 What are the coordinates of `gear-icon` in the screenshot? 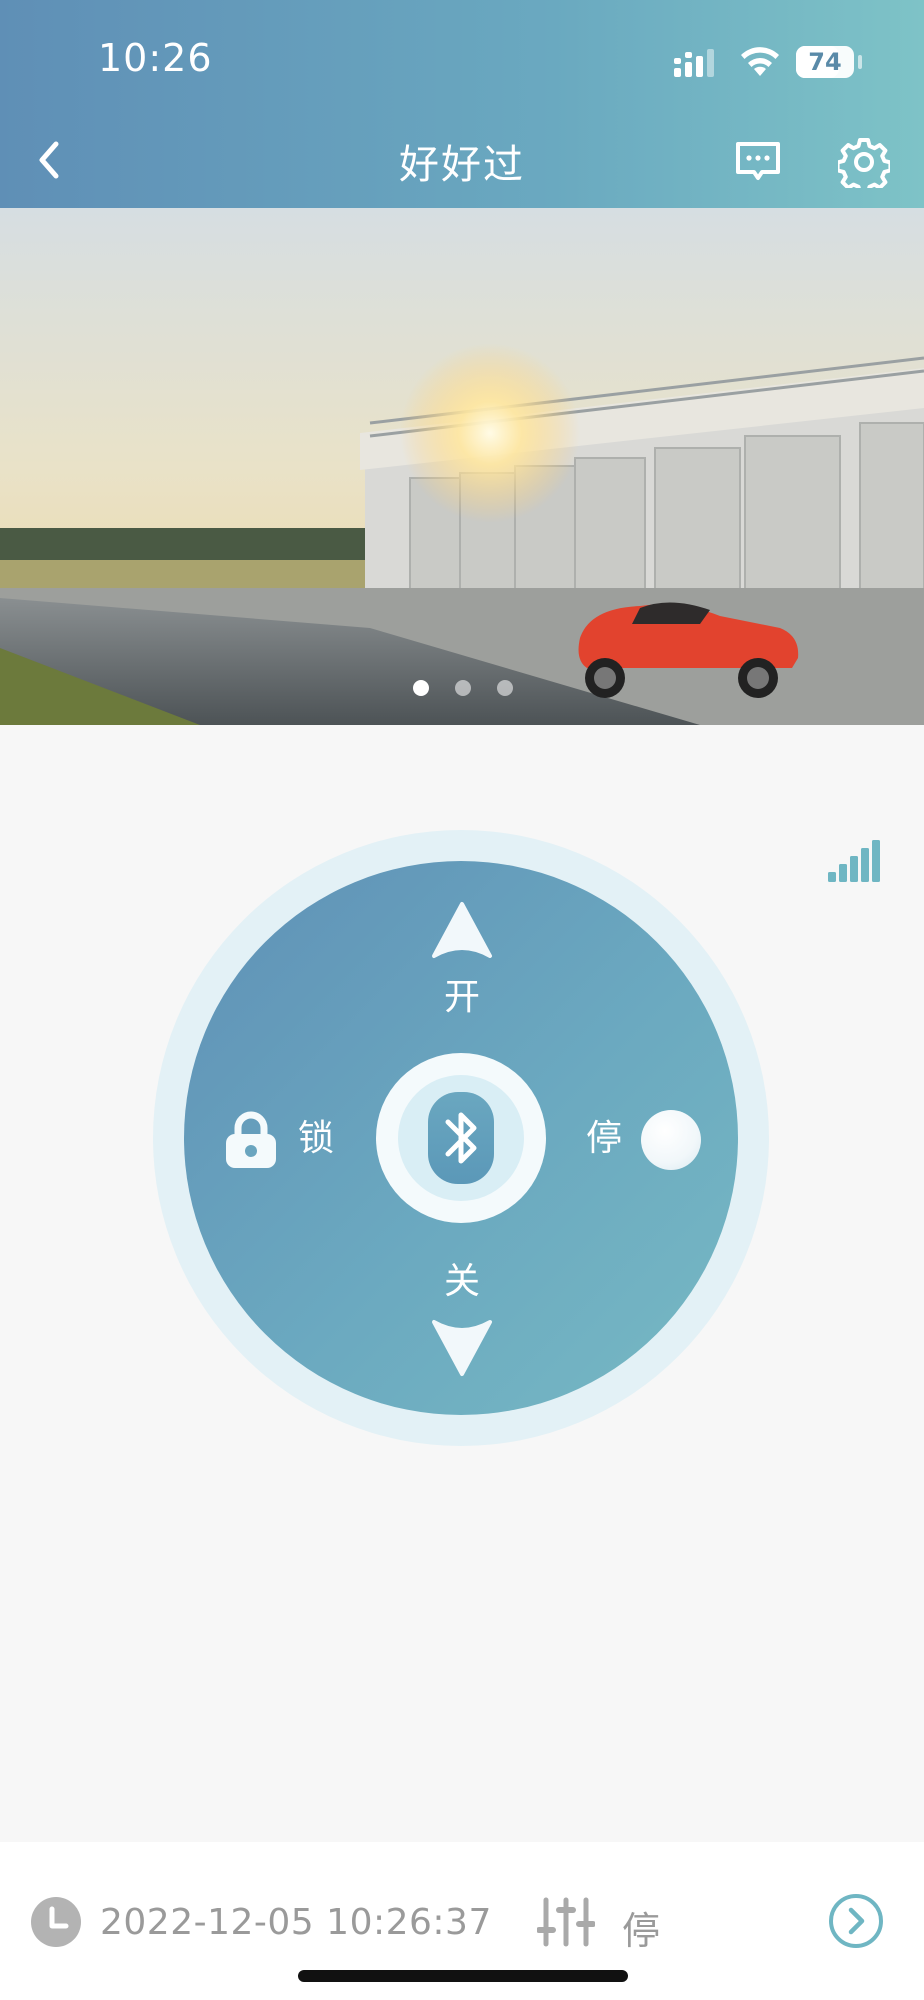 It's located at (864, 162).